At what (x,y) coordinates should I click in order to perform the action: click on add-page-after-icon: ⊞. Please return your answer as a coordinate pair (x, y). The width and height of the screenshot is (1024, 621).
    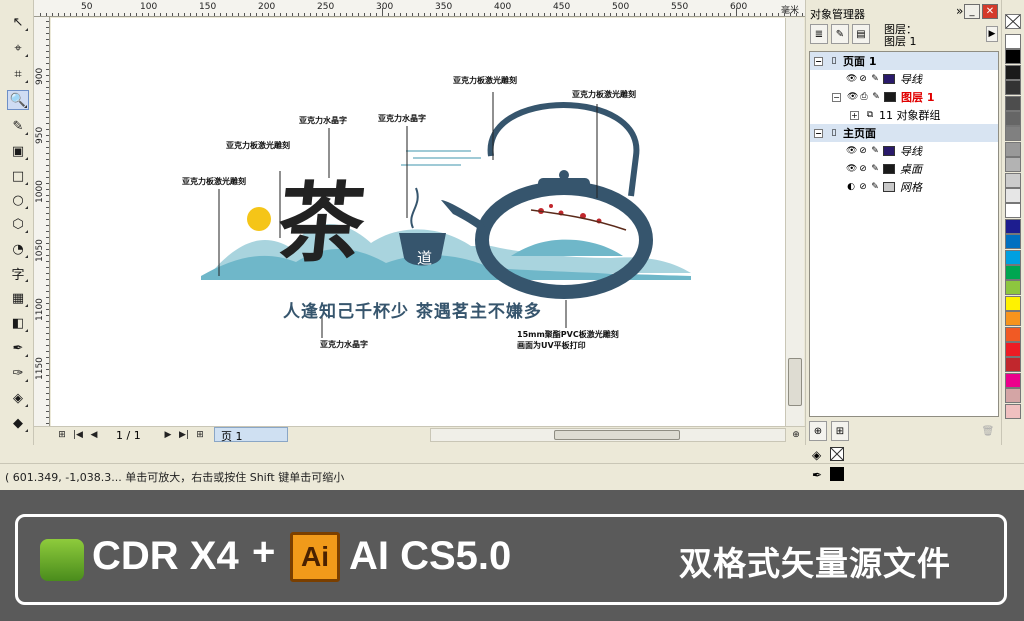
    Looking at the image, I should click on (200, 435).